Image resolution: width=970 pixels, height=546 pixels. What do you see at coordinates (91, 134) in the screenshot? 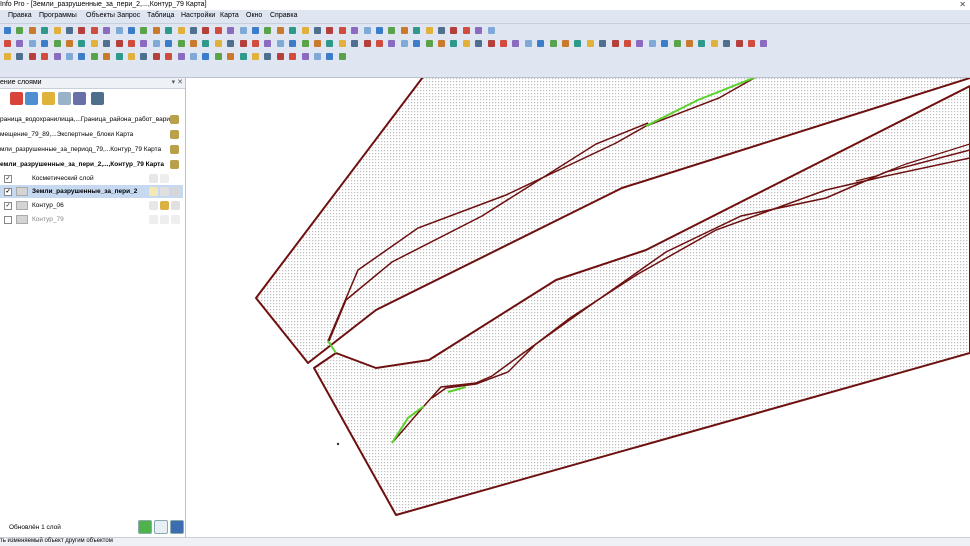
I see `map-group-2: мещение_79_89,...Экспертные_блоки Карта` at bounding box center [91, 134].